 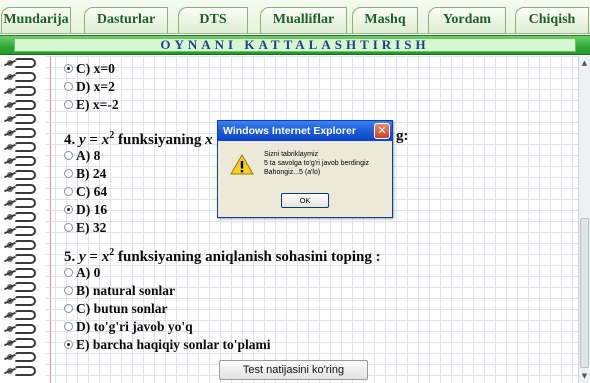 I want to click on page-title: OYNANI KATTALASHTIRISH, so click(x=295, y=45).